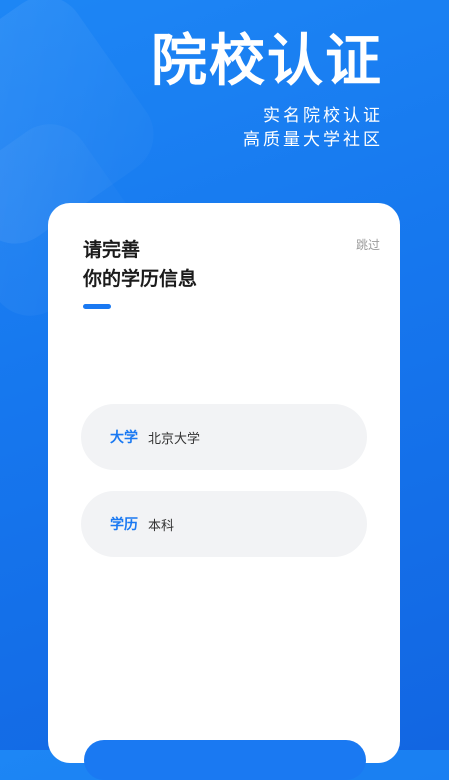  Describe the element at coordinates (313, 140) in the screenshot. I see `subtitle-line-2: 高质量大学社区` at that location.